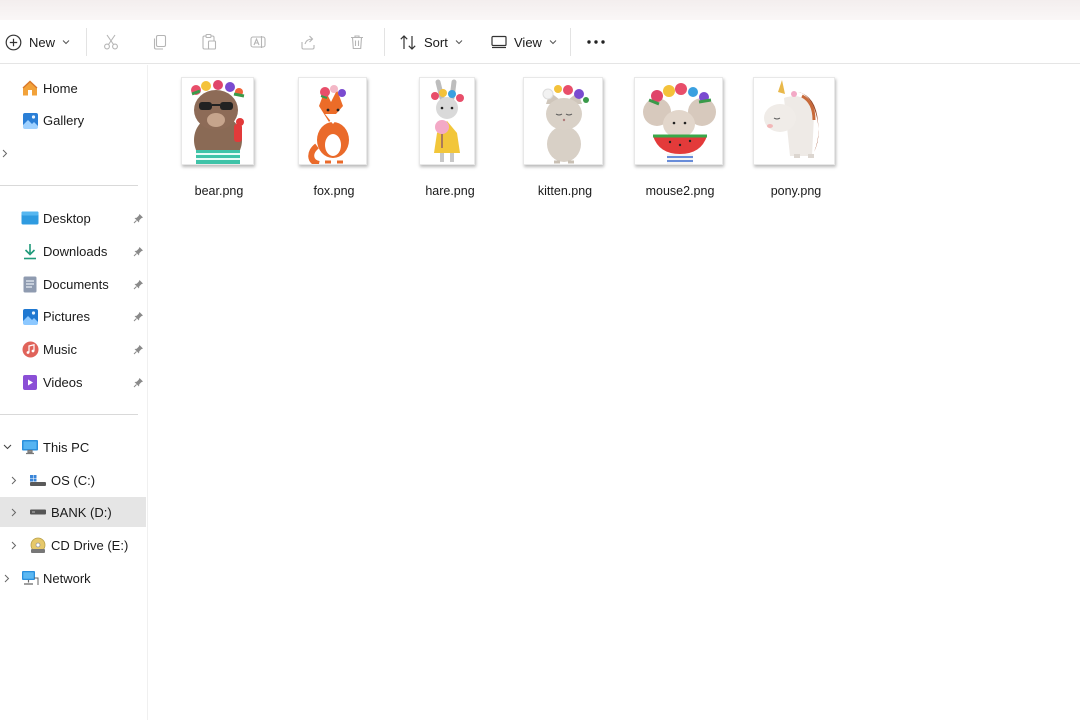 The height and width of the screenshot is (720, 1080). Describe the element at coordinates (30, 88) in the screenshot. I see `home-icon` at that location.